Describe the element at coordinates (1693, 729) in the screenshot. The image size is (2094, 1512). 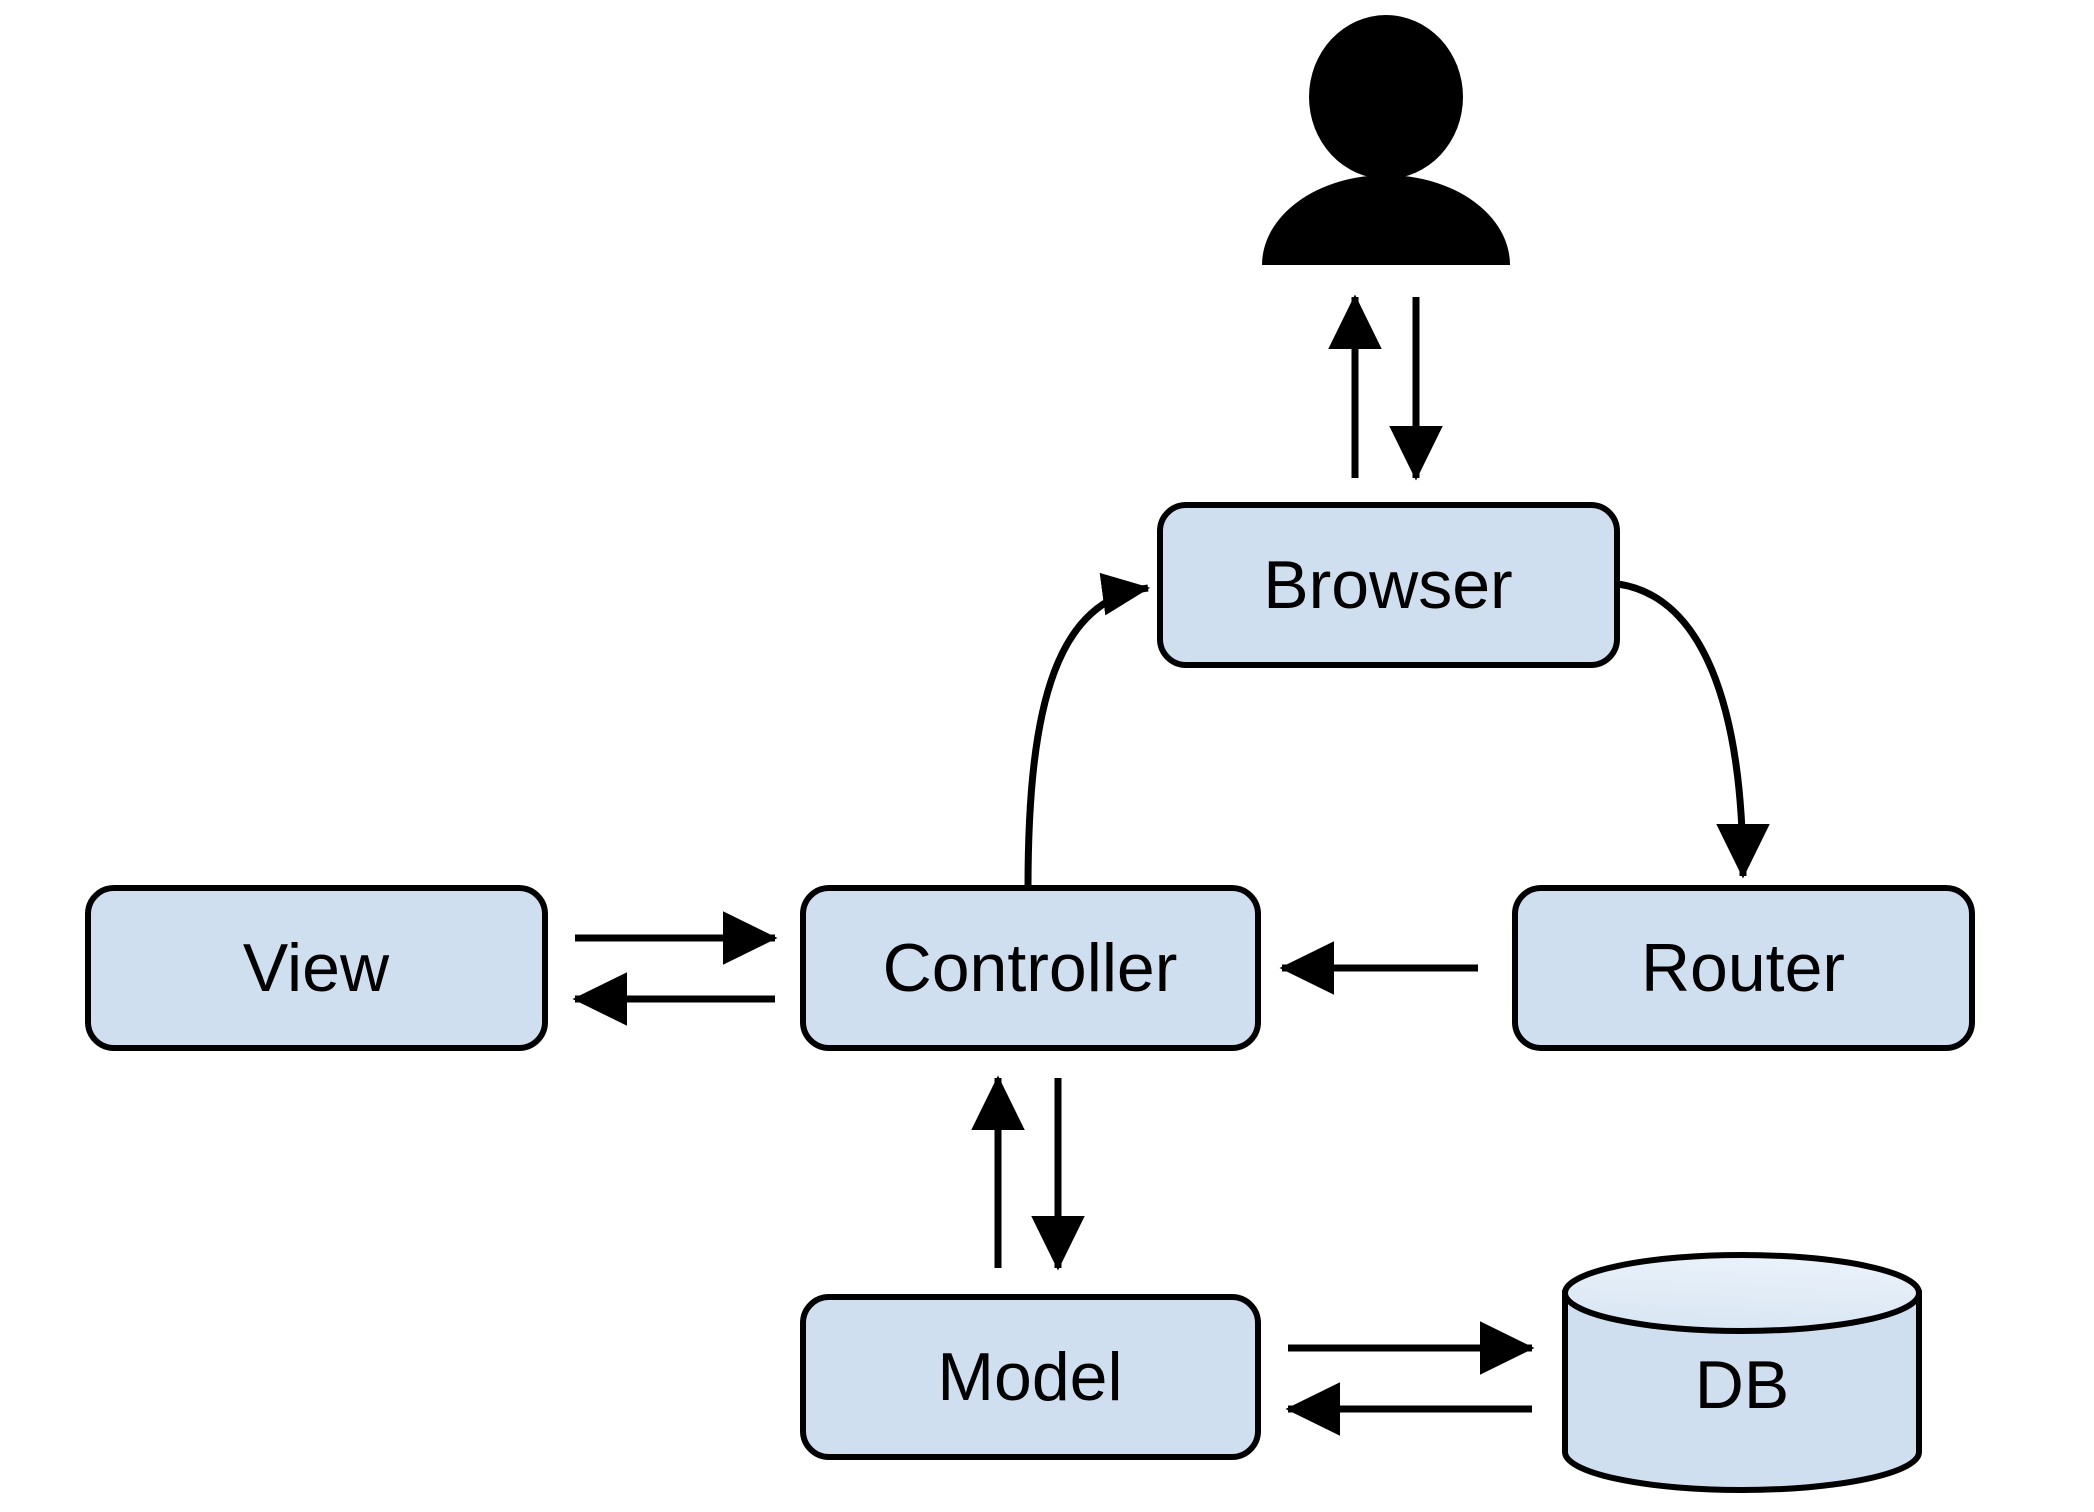
I see `edge-browser-to-router` at that location.